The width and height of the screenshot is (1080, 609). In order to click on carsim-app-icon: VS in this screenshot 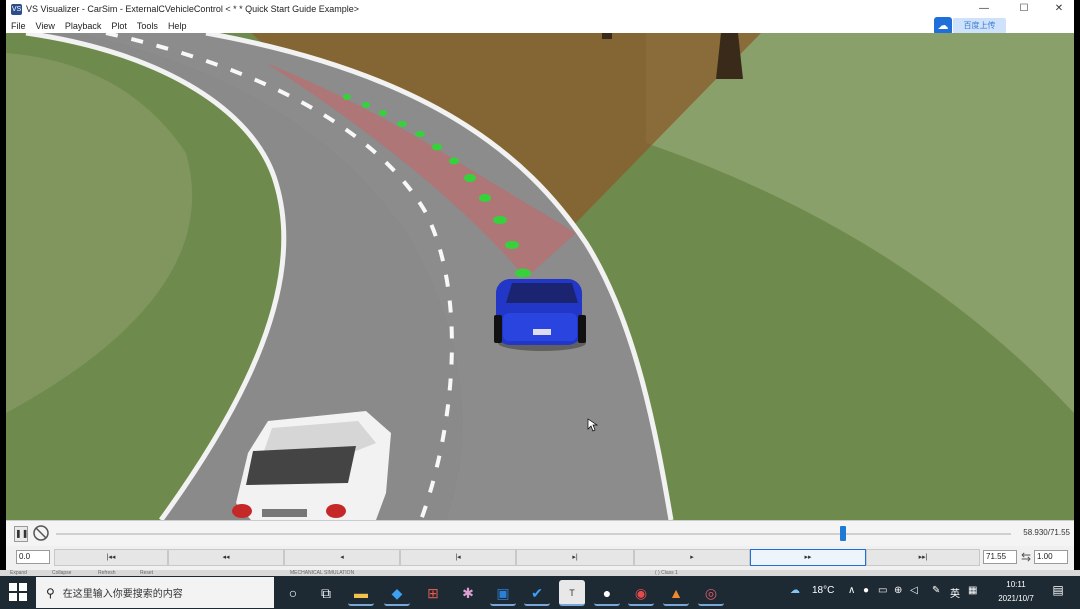, I will do `click(16, 9)`.